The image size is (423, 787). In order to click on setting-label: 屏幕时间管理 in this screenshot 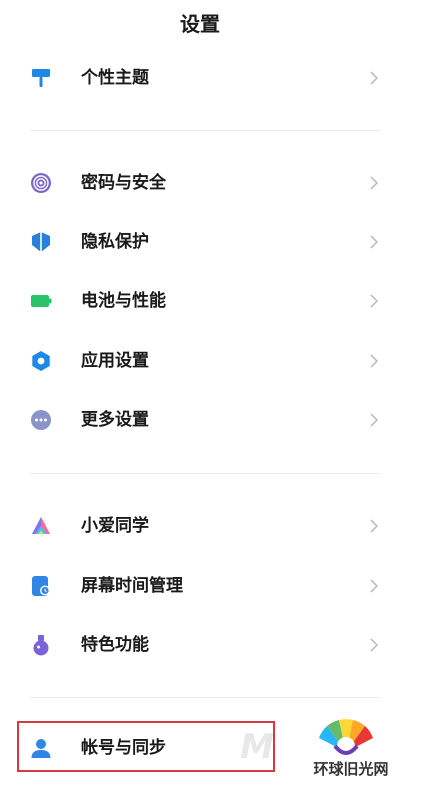, I will do `click(132, 586)`.